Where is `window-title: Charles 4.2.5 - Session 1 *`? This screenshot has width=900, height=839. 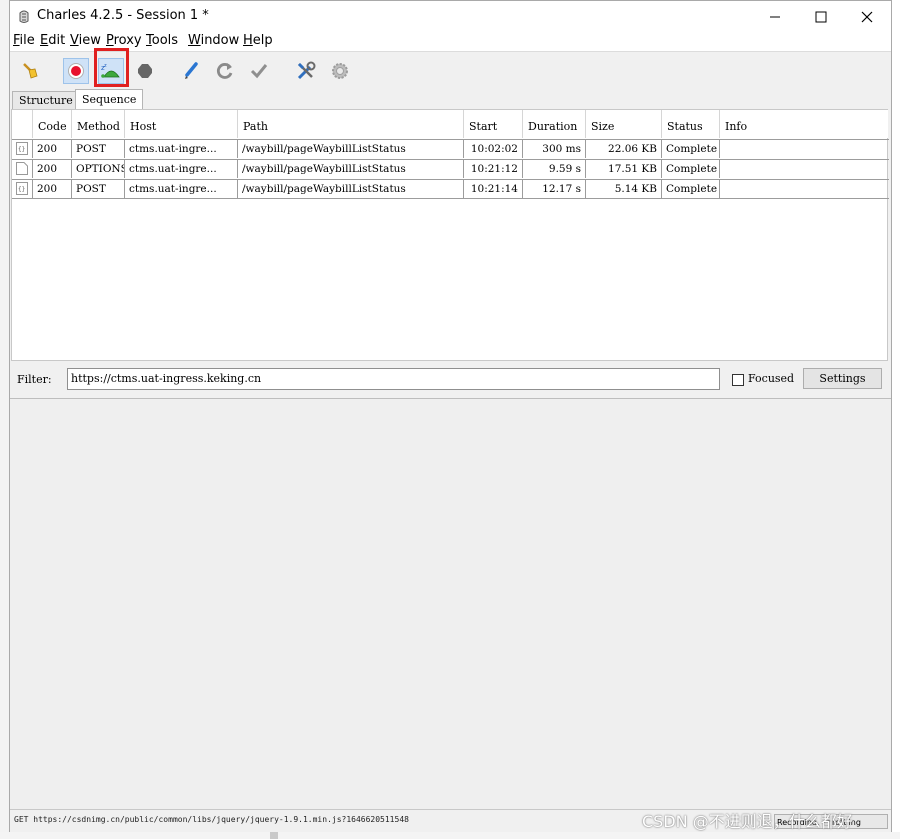 window-title: Charles 4.2.5 - Session 1 * is located at coordinates (123, 15).